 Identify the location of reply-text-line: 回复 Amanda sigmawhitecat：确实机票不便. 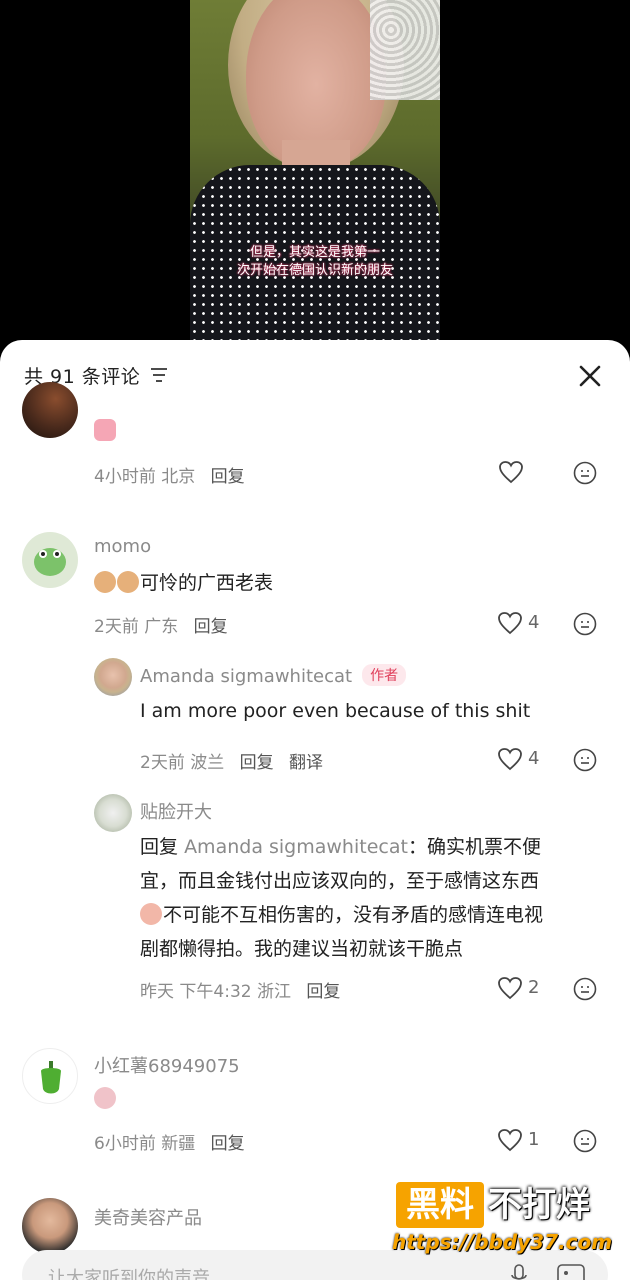
(340, 847).